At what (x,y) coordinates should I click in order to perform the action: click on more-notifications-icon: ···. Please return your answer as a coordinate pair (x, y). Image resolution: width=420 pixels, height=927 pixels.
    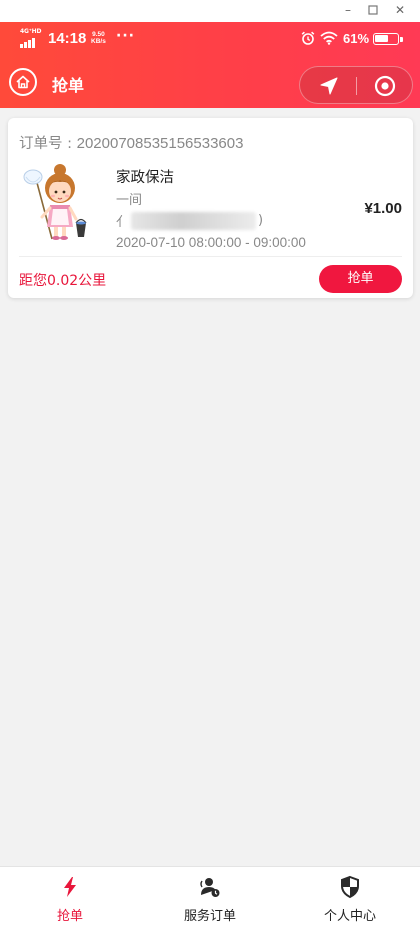
    Looking at the image, I should click on (125, 36).